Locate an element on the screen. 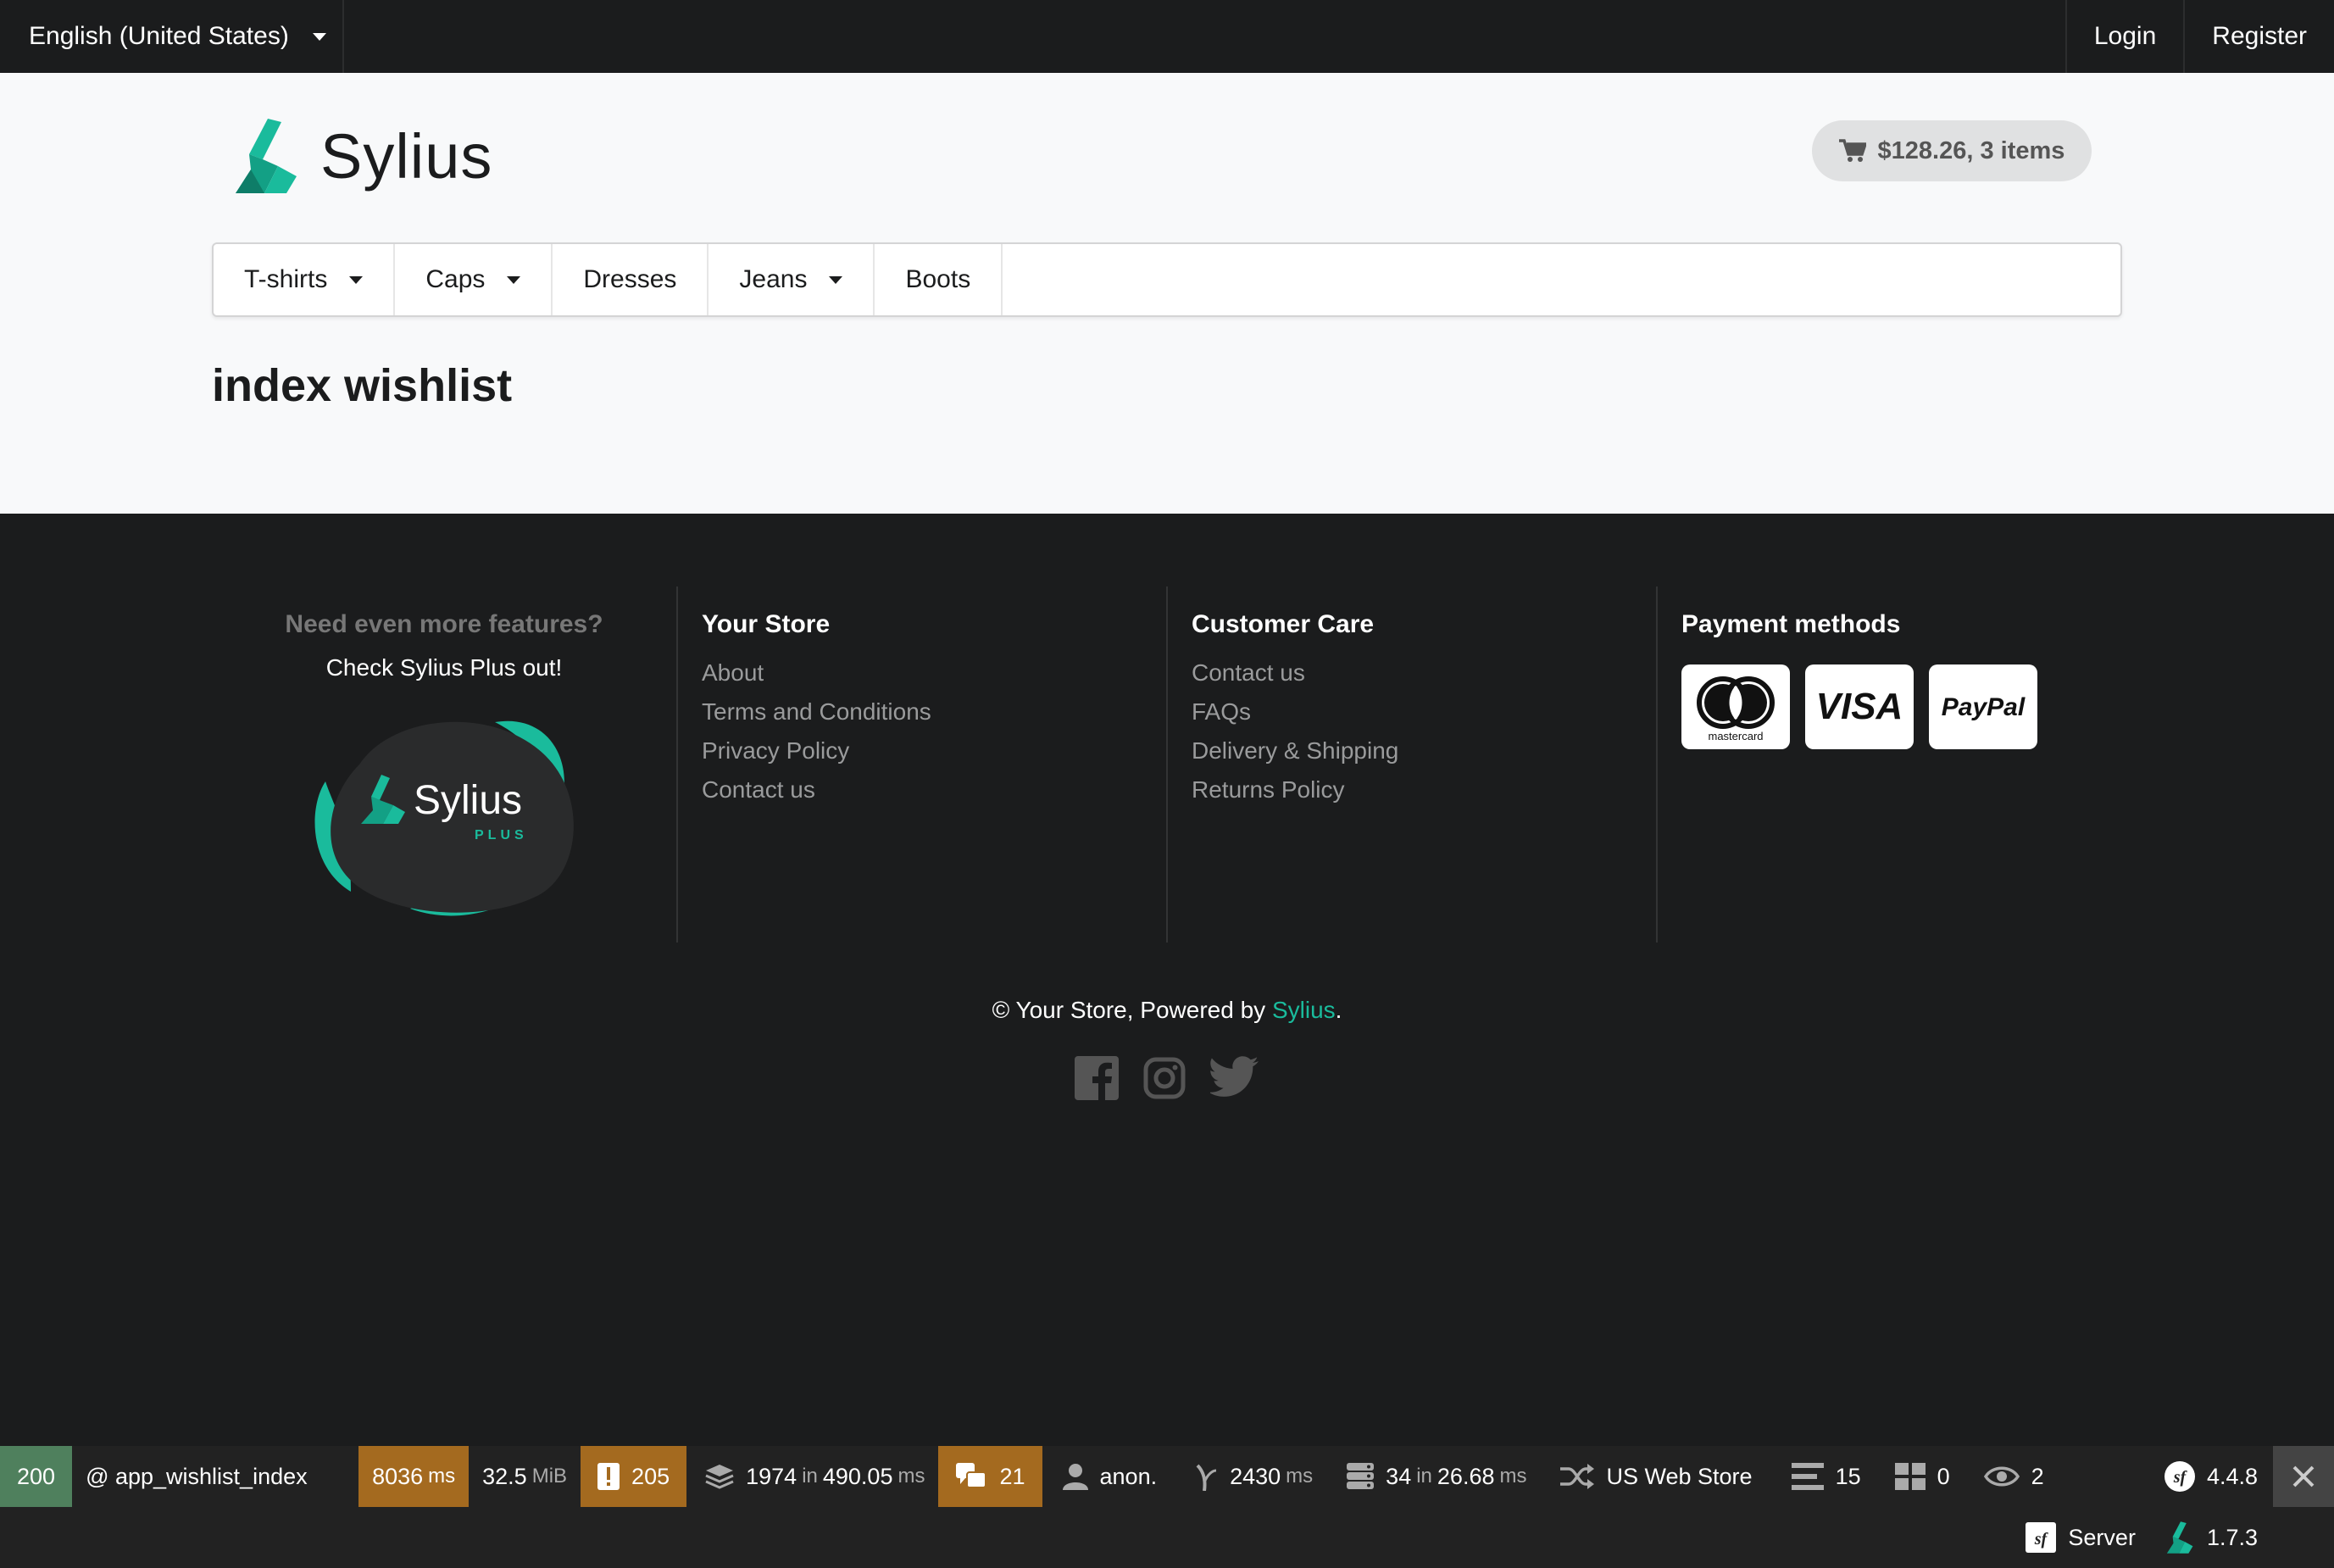 The height and width of the screenshot is (1568, 2334). menu-item-label: Dresses is located at coordinates (630, 279).